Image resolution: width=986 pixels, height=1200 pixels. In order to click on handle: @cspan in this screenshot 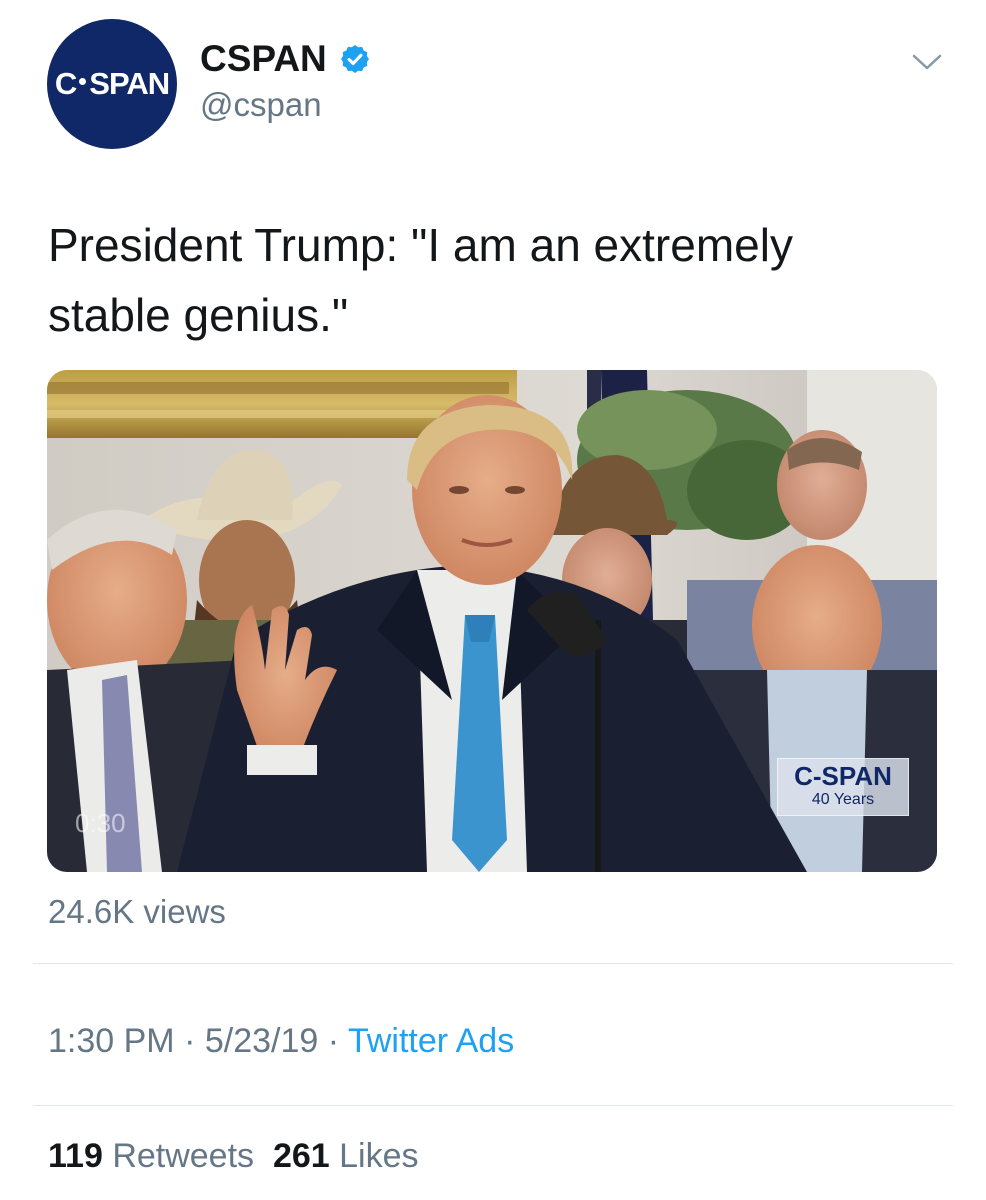, I will do `click(261, 105)`.